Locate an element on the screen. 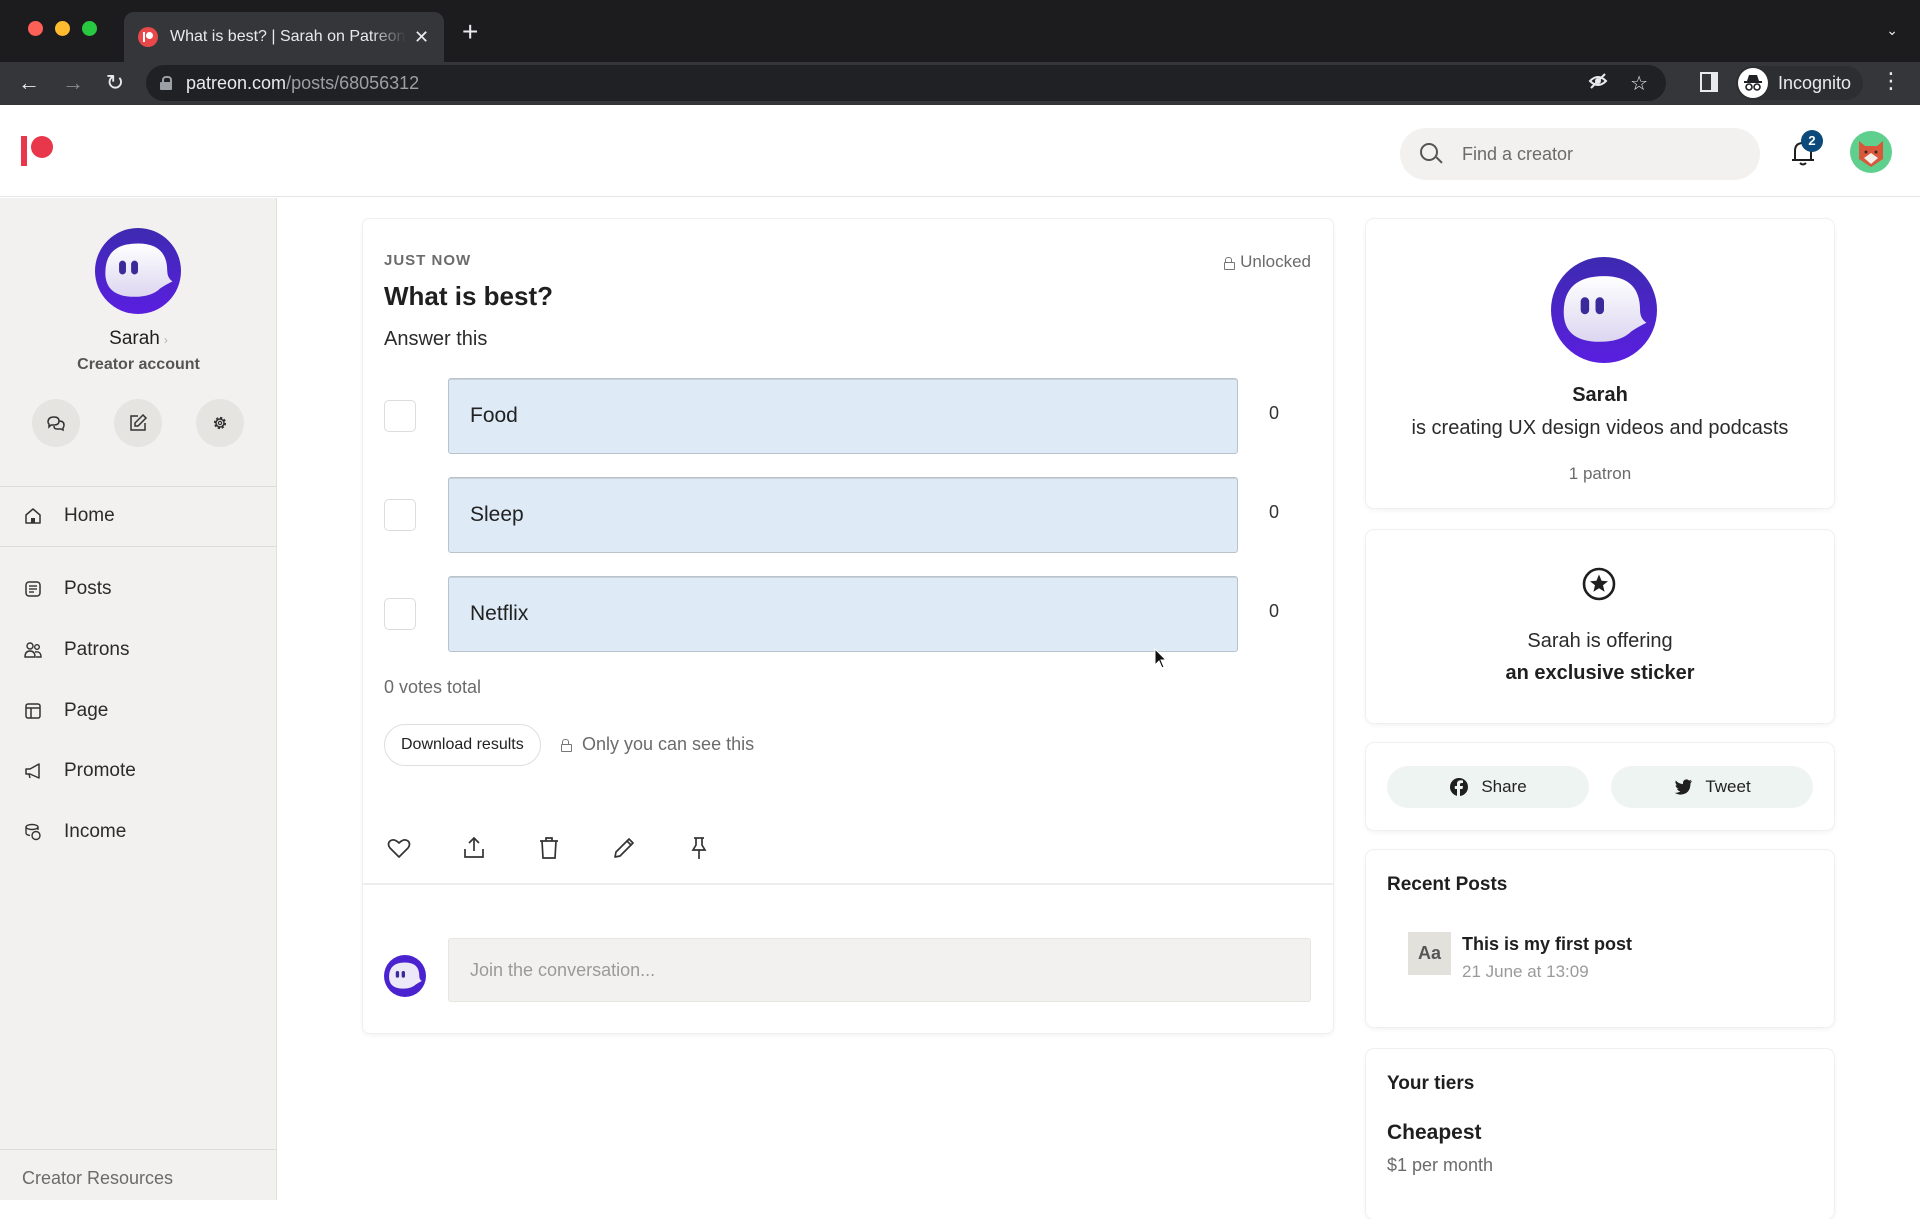 This screenshot has width=1920, height=1219. pin-post-button is located at coordinates (699, 848).